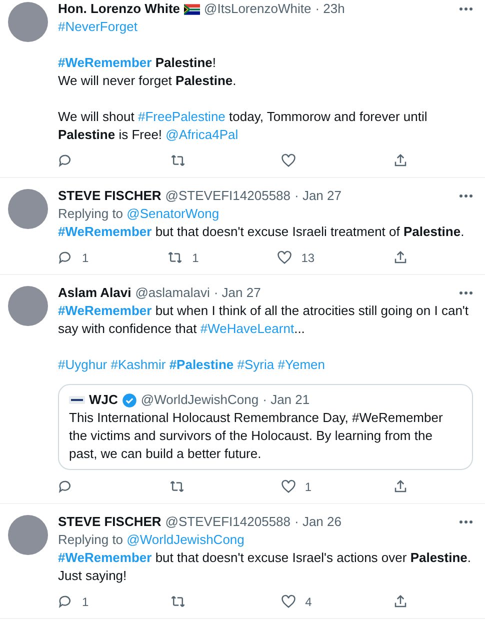 The image size is (485, 628). What do you see at coordinates (258, 9) in the screenshot?
I see `author-handle: @ItsLorenzoWhite` at bounding box center [258, 9].